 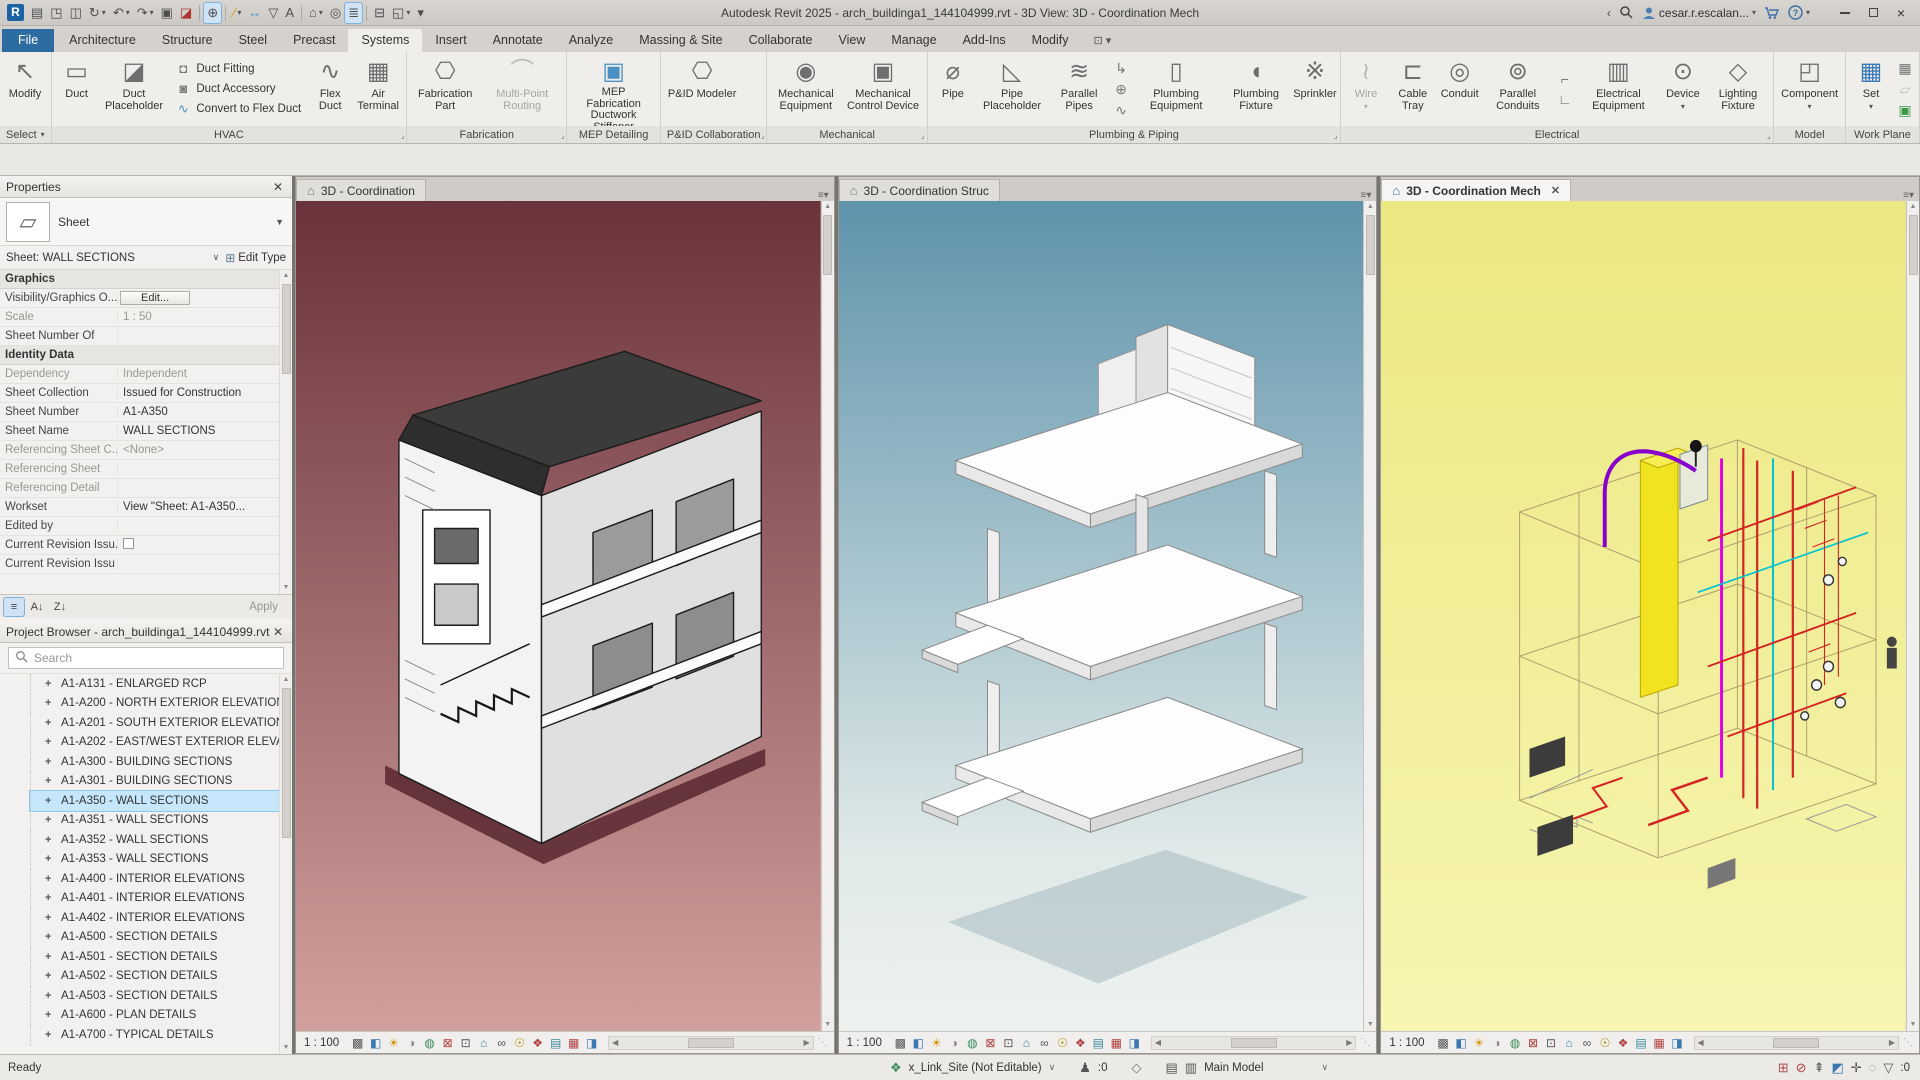 I want to click on sheet-tree-item: + A1-A700 - TYPICAL DETAILS, so click(x=161, y=1035).